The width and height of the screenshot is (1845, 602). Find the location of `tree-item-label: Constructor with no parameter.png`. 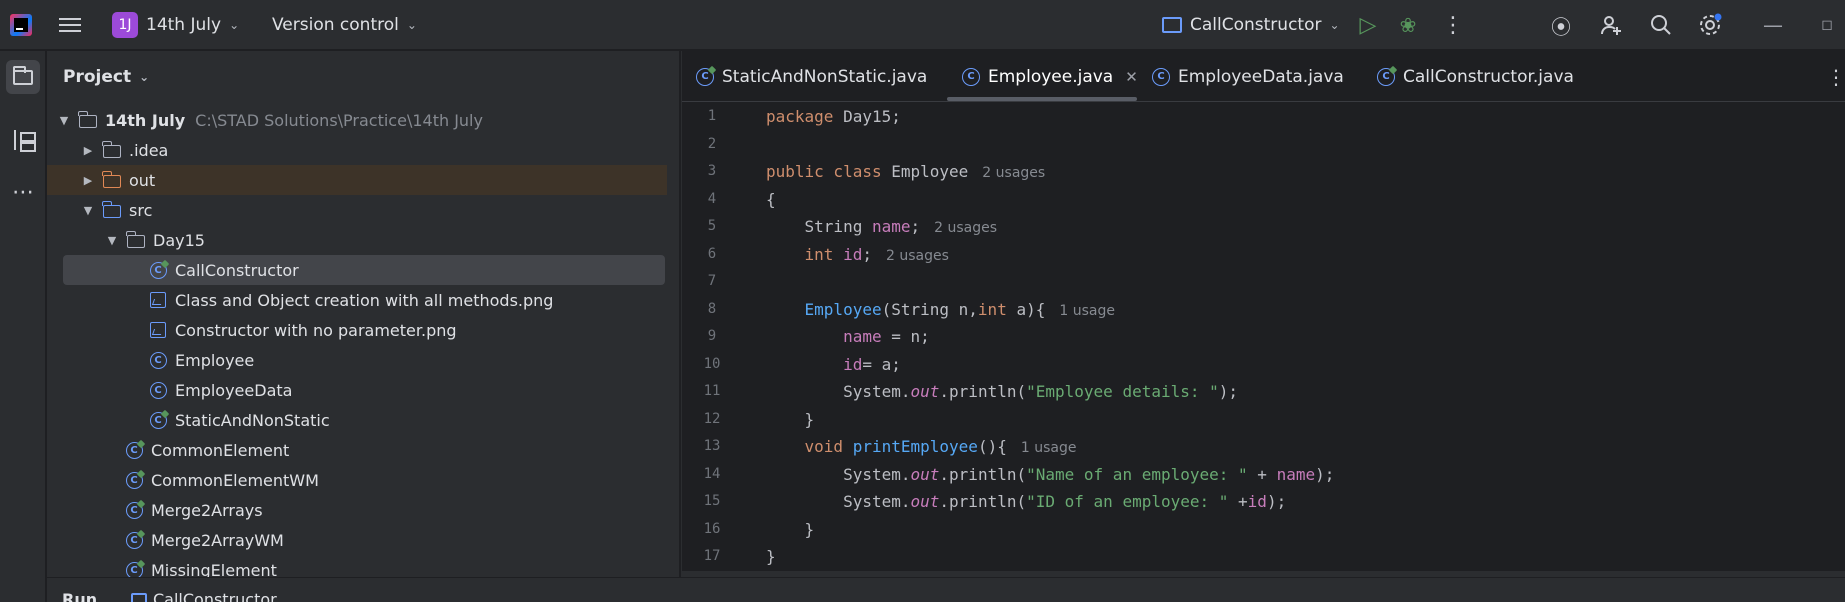

tree-item-label: Constructor with no parameter.png is located at coordinates (316, 330).